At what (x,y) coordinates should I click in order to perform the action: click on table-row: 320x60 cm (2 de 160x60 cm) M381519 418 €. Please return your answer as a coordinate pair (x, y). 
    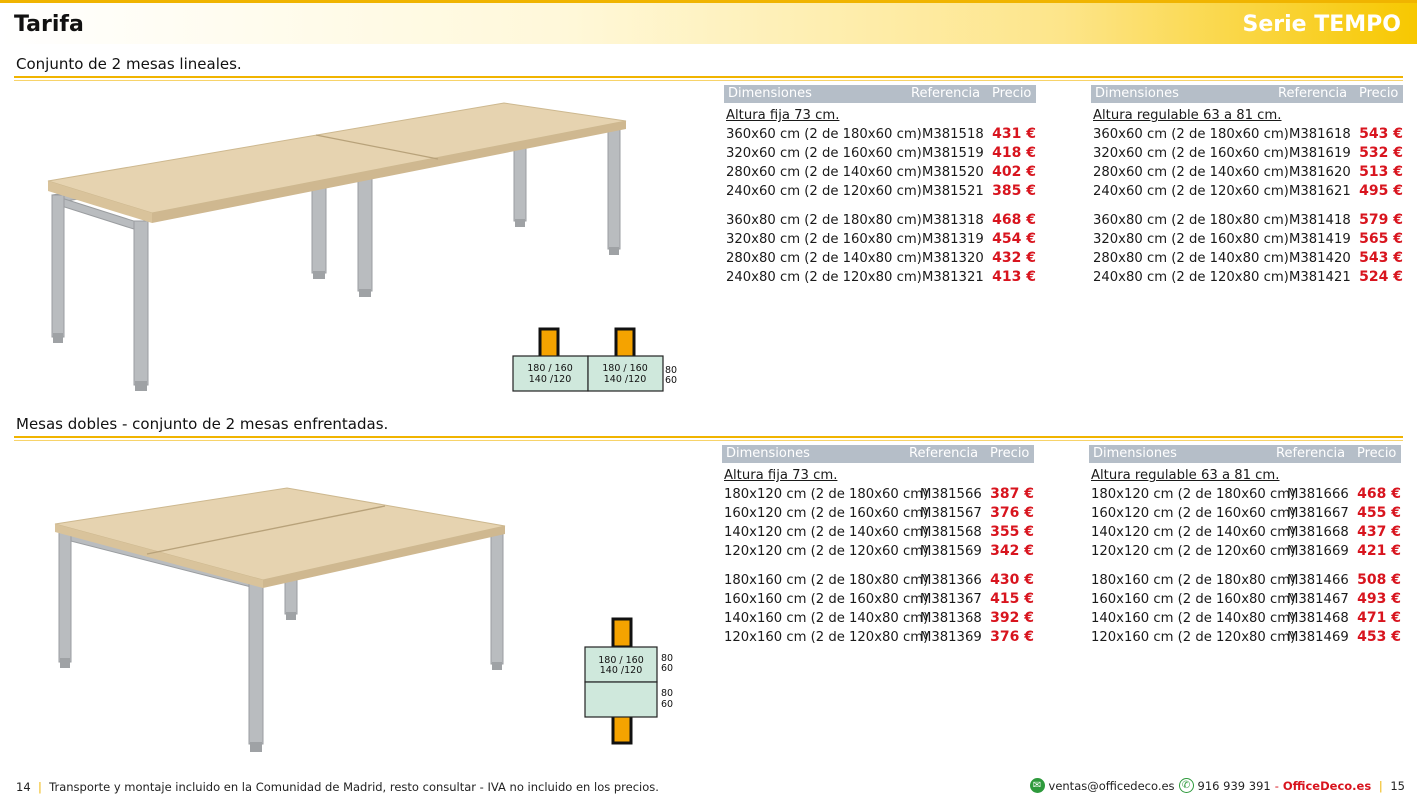
    Looking at the image, I should click on (880, 153).